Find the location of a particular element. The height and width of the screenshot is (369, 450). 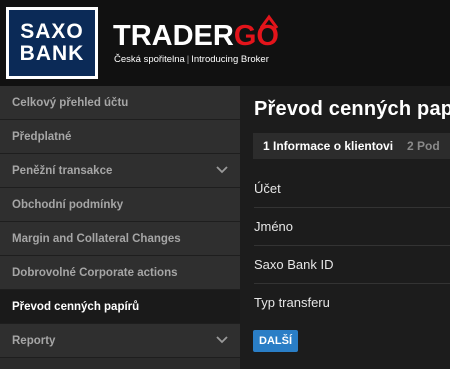

next-button: DALŠÍ is located at coordinates (275, 341).